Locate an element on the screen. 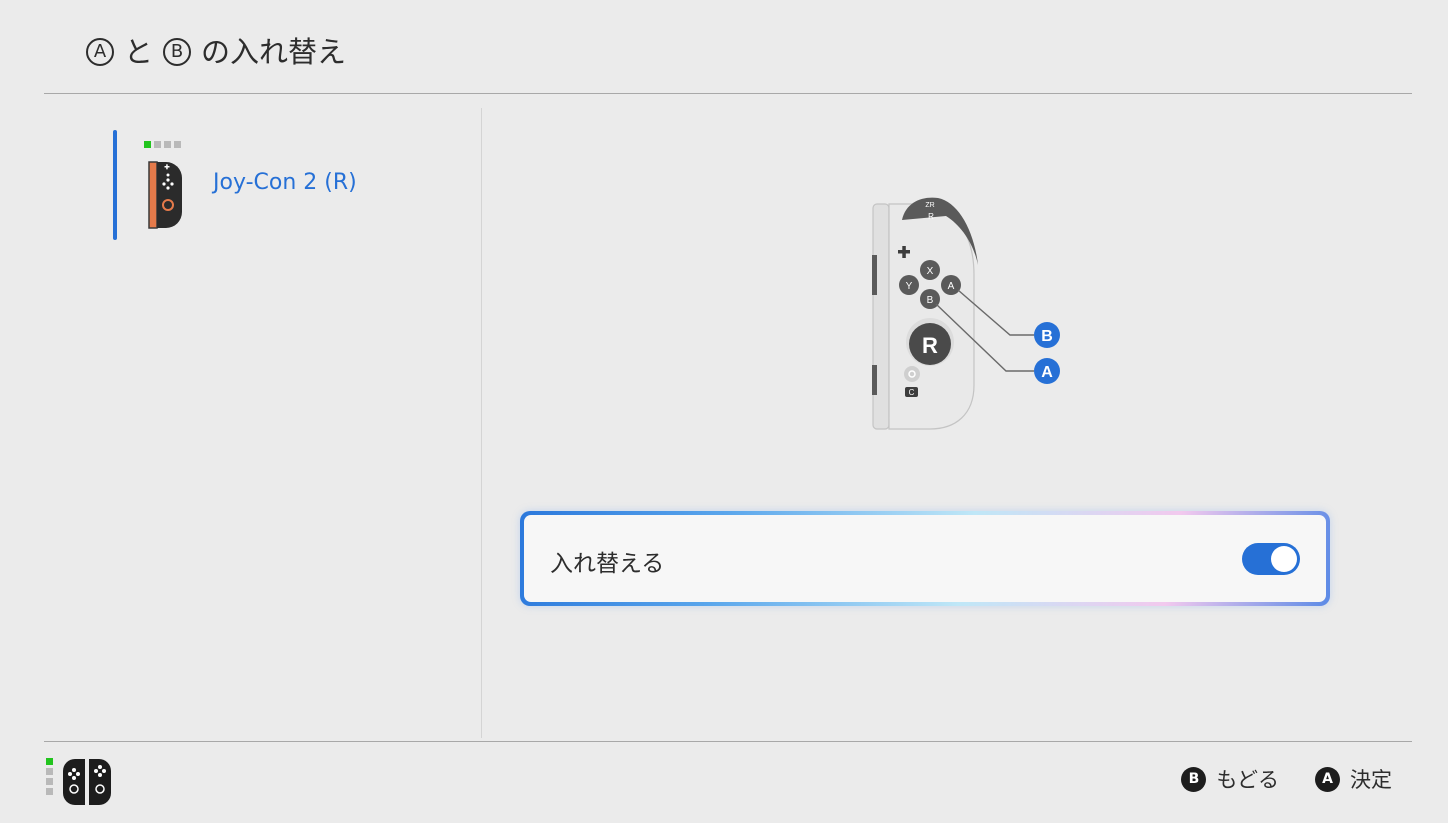 The image size is (1448, 823). confirm-action: A 決定 is located at coordinates (1353, 779).